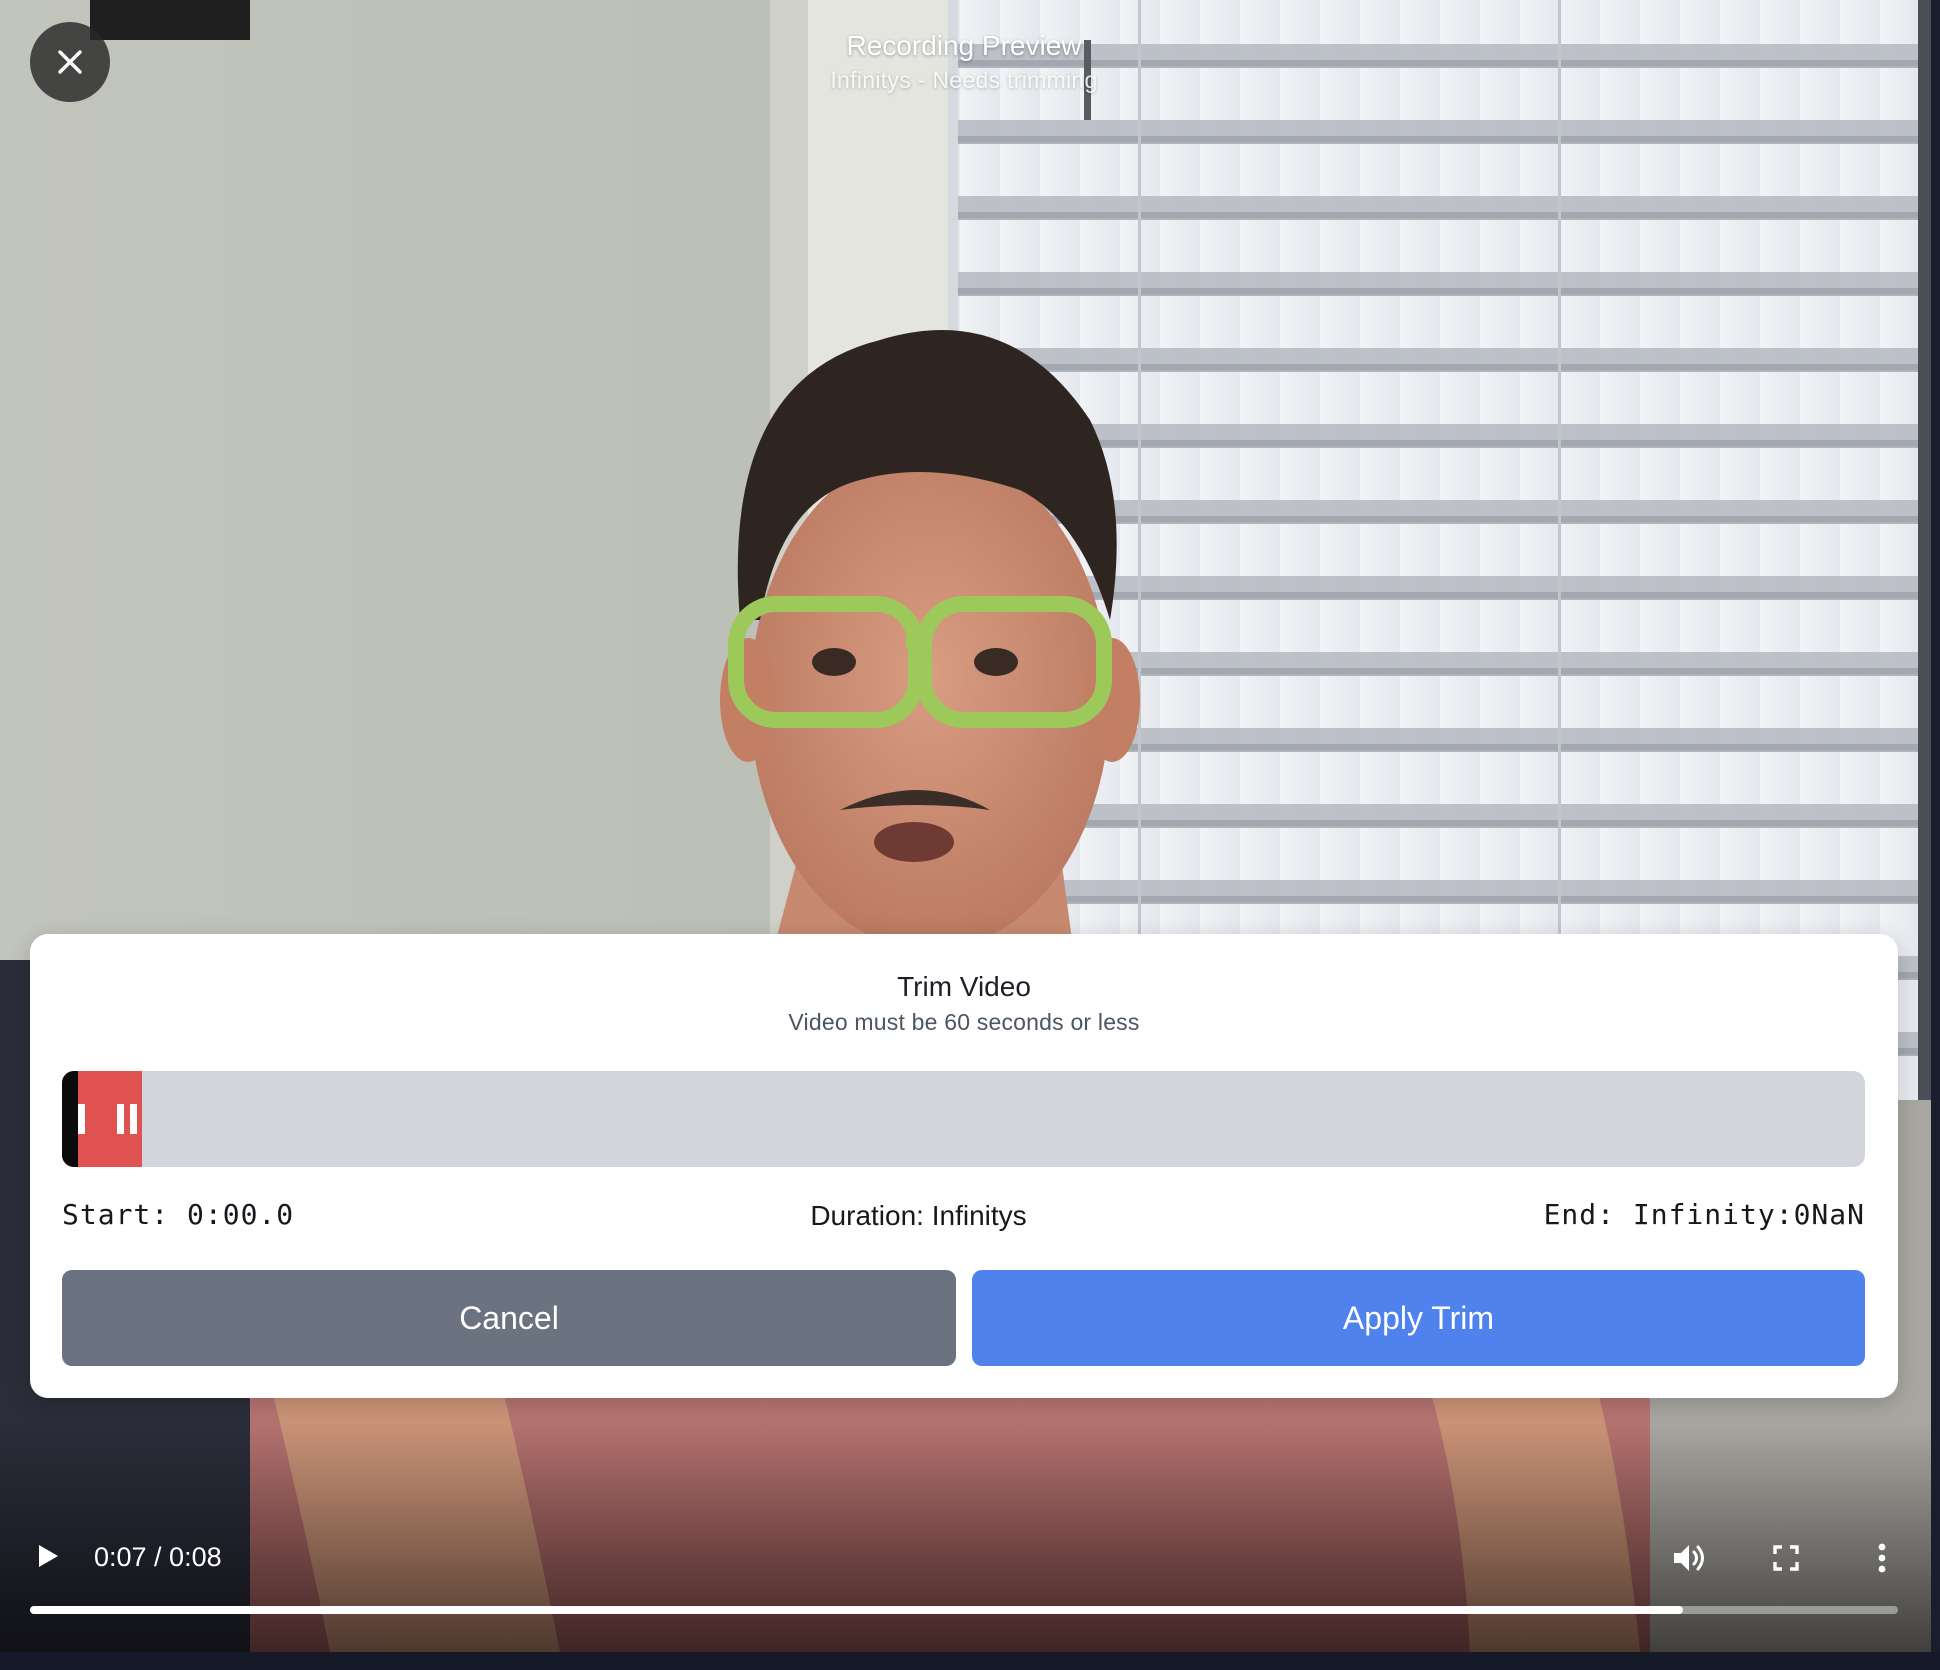 Image resolution: width=1940 pixels, height=1670 pixels. What do you see at coordinates (918, 1215) in the screenshot?
I see `duration-label: Duration: Infinitys` at bounding box center [918, 1215].